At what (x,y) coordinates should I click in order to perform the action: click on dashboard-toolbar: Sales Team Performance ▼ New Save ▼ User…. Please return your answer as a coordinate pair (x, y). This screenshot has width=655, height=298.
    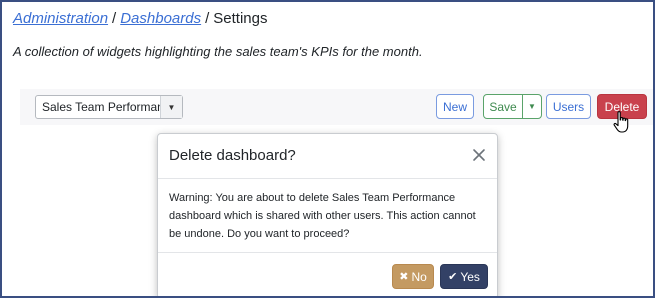
    Looking at the image, I should click on (336, 107).